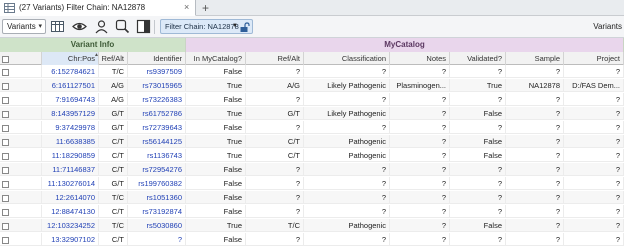 This screenshot has height=250, width=624. I want to click on tab-variants-filter: (27 Variants) Filter Chain: NA12878 ×, so click(98, 8).